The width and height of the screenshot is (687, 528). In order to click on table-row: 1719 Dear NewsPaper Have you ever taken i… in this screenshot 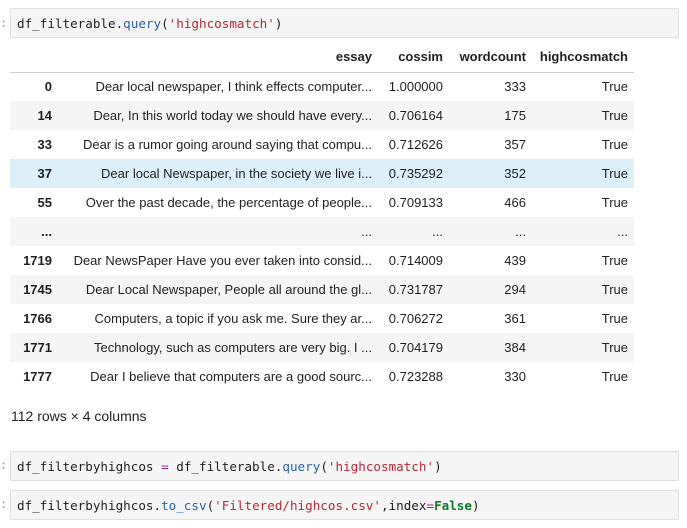, I will do `click(322, 260)`.